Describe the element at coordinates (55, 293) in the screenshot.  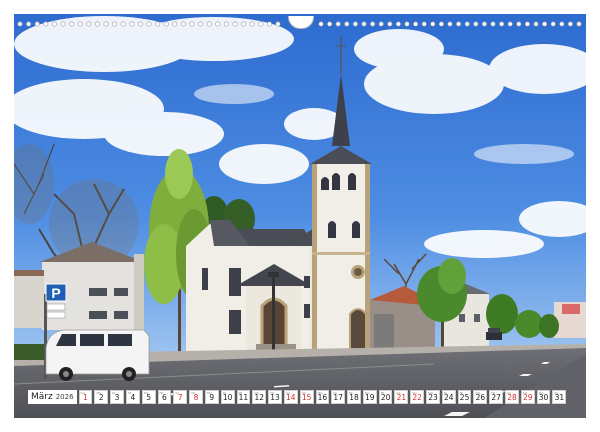
I see `parking-letter: P` at that location.